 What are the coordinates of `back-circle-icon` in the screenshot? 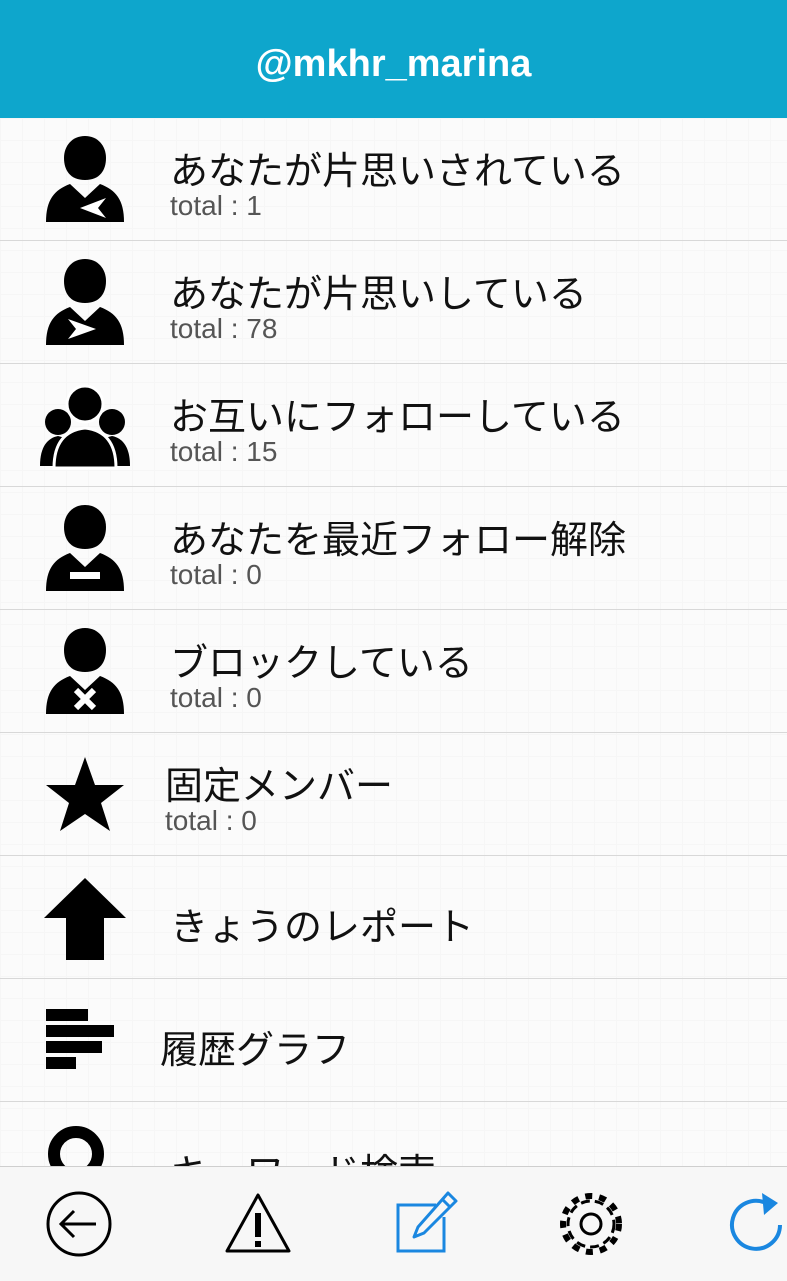 It's located at (79, 1224).